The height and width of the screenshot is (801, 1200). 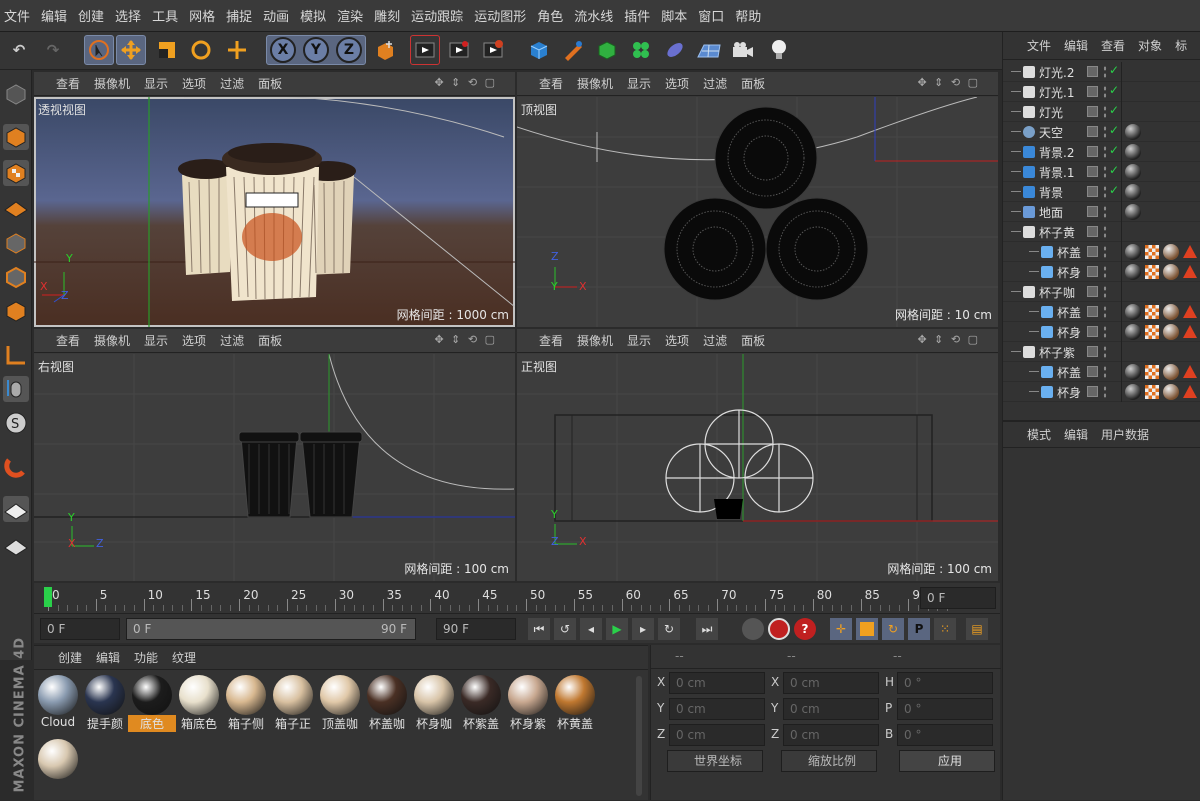 I want to click on render-view-icon, so click(x=425, y=50).